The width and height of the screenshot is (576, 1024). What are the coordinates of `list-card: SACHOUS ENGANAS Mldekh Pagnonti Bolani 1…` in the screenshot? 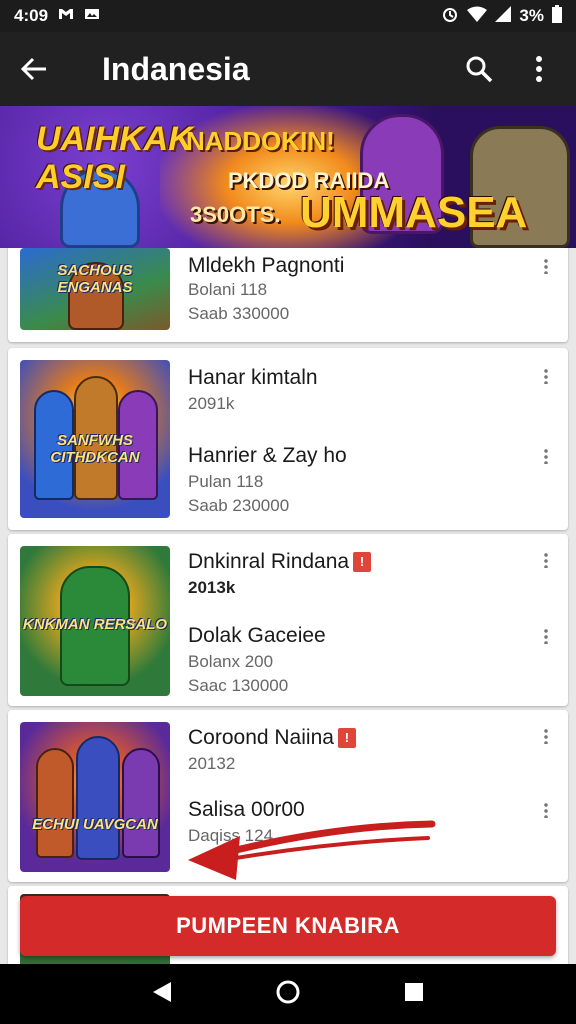 It's located at (288, 295).